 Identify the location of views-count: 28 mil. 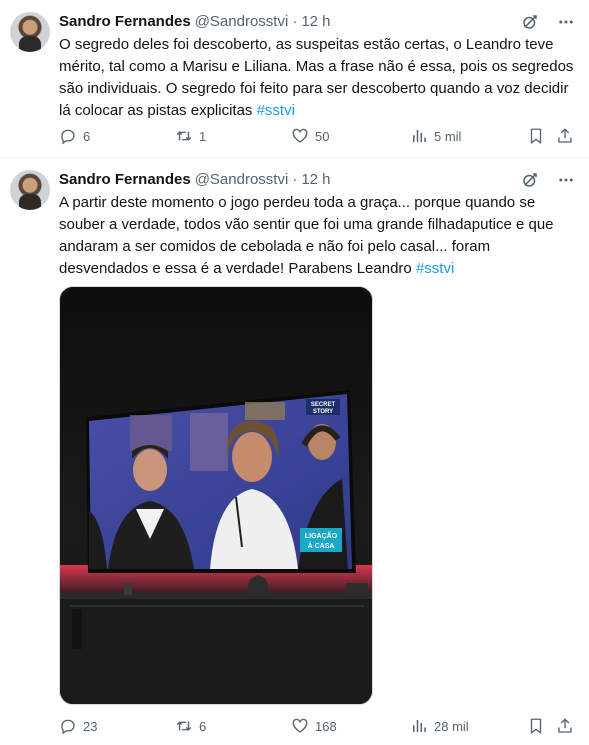
(451, 726).